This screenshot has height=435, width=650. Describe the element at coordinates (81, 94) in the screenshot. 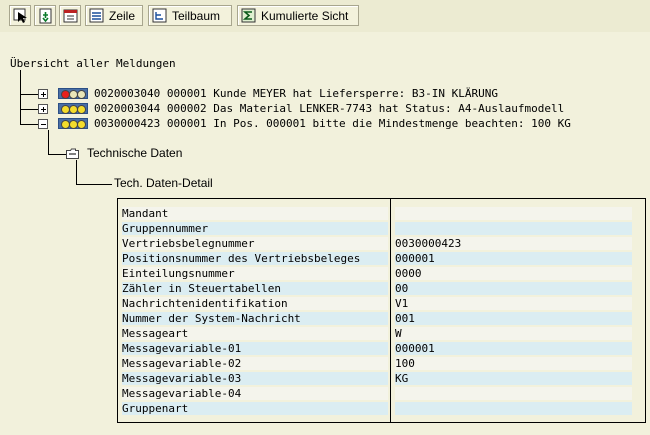

I see `light-off-icon` at that location.